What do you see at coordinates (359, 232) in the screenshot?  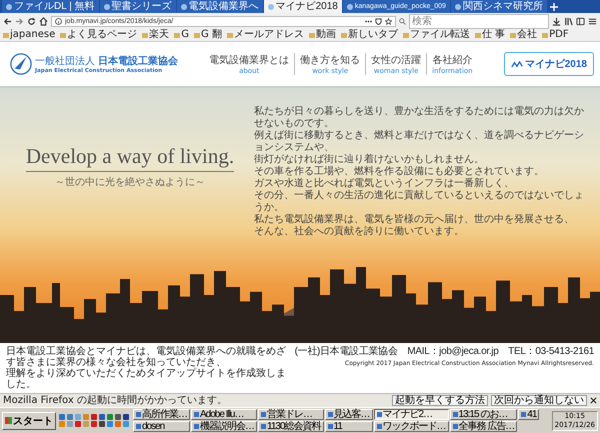 I see `body-text-line: そんな、社会への貢献を誇りに働いています。` at bounding box center [359, 232].